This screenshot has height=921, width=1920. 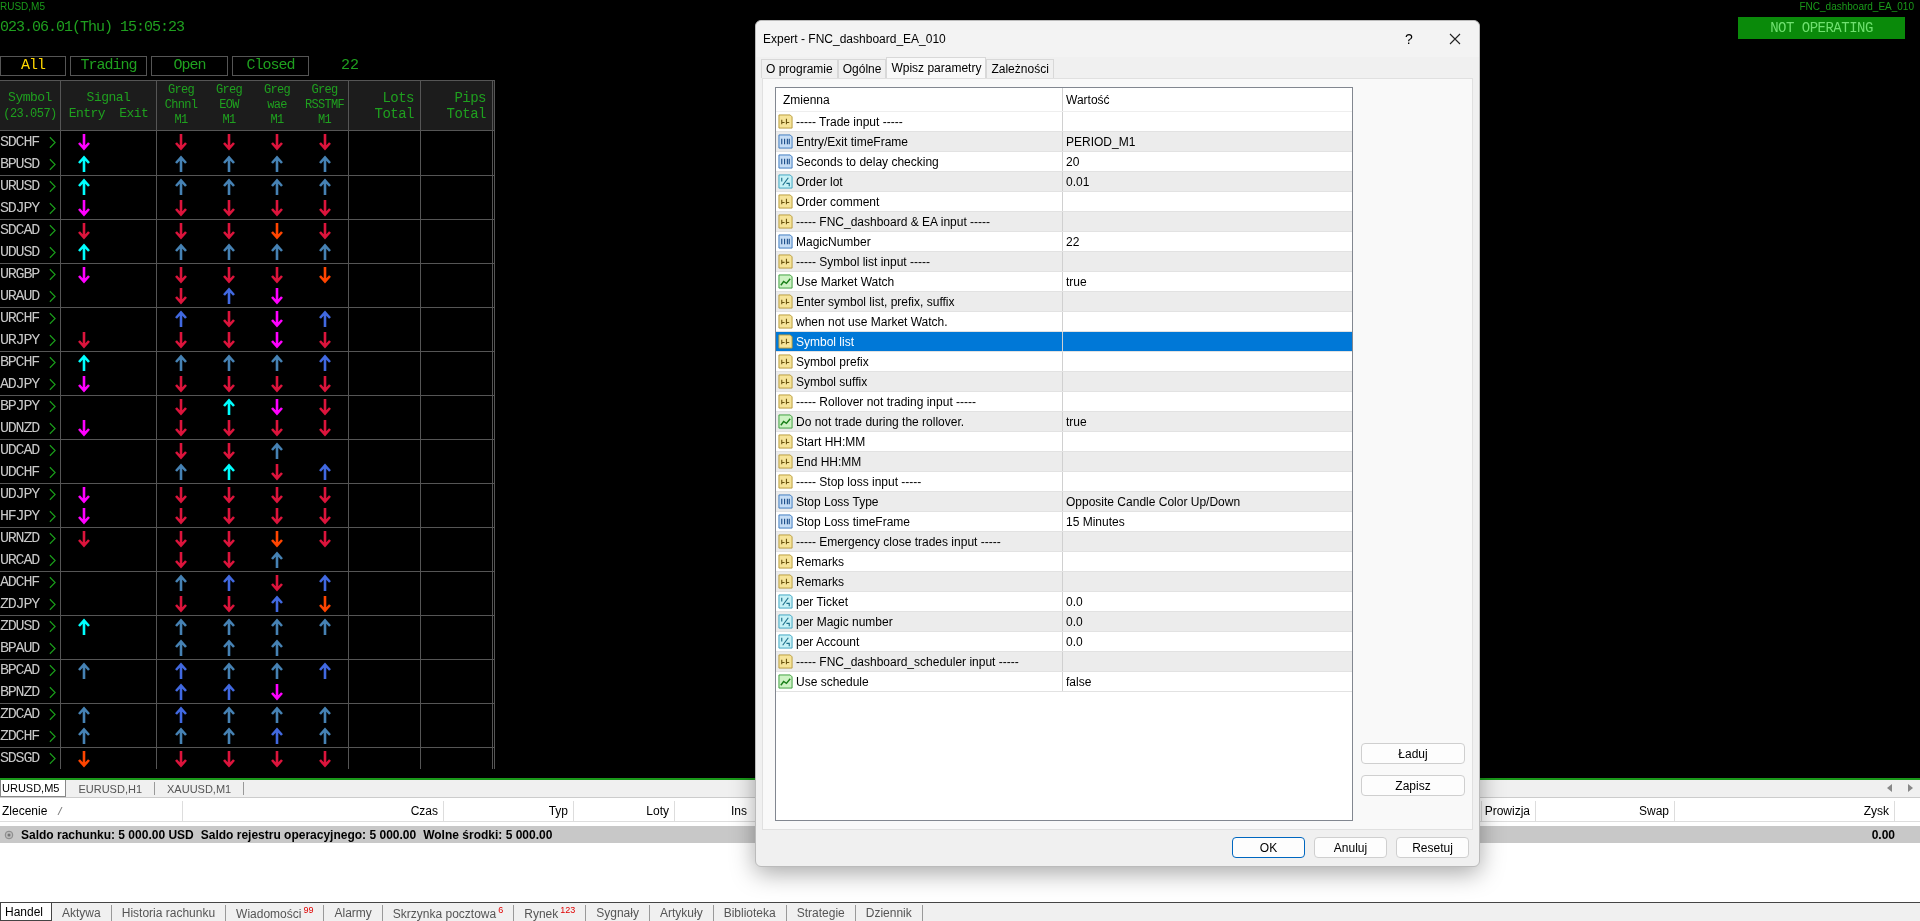 What do you see at coordinates (1409, 39) in the screenshot?
I see `help-button: ?` at bounding box center [1409, 39].